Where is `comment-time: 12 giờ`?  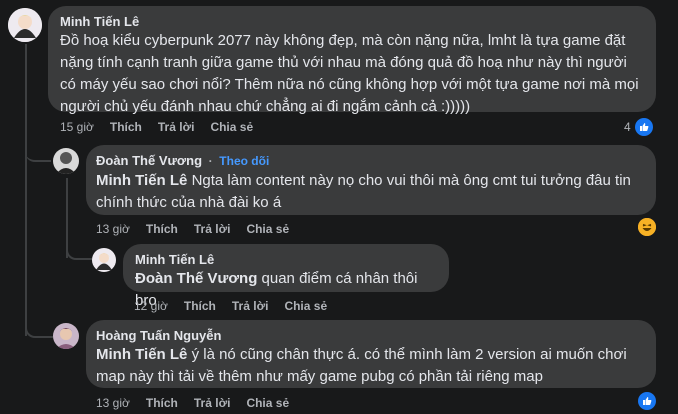 comment-time: 12 giờ is located at coordinates (151, 306).